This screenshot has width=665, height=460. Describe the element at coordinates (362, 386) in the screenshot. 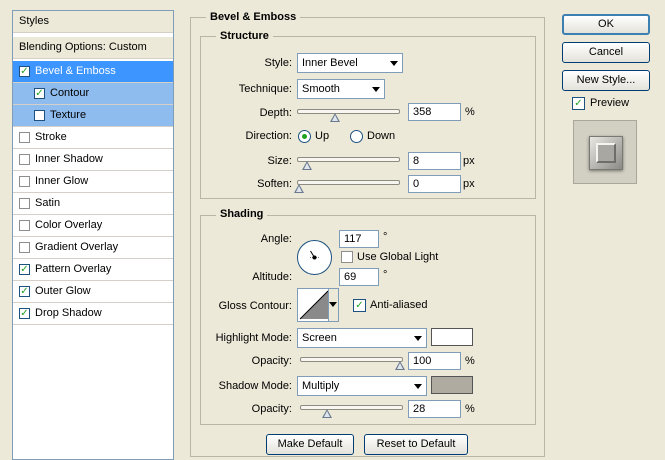

I see `shadow-mode-dropdown: Multiply` at that location.